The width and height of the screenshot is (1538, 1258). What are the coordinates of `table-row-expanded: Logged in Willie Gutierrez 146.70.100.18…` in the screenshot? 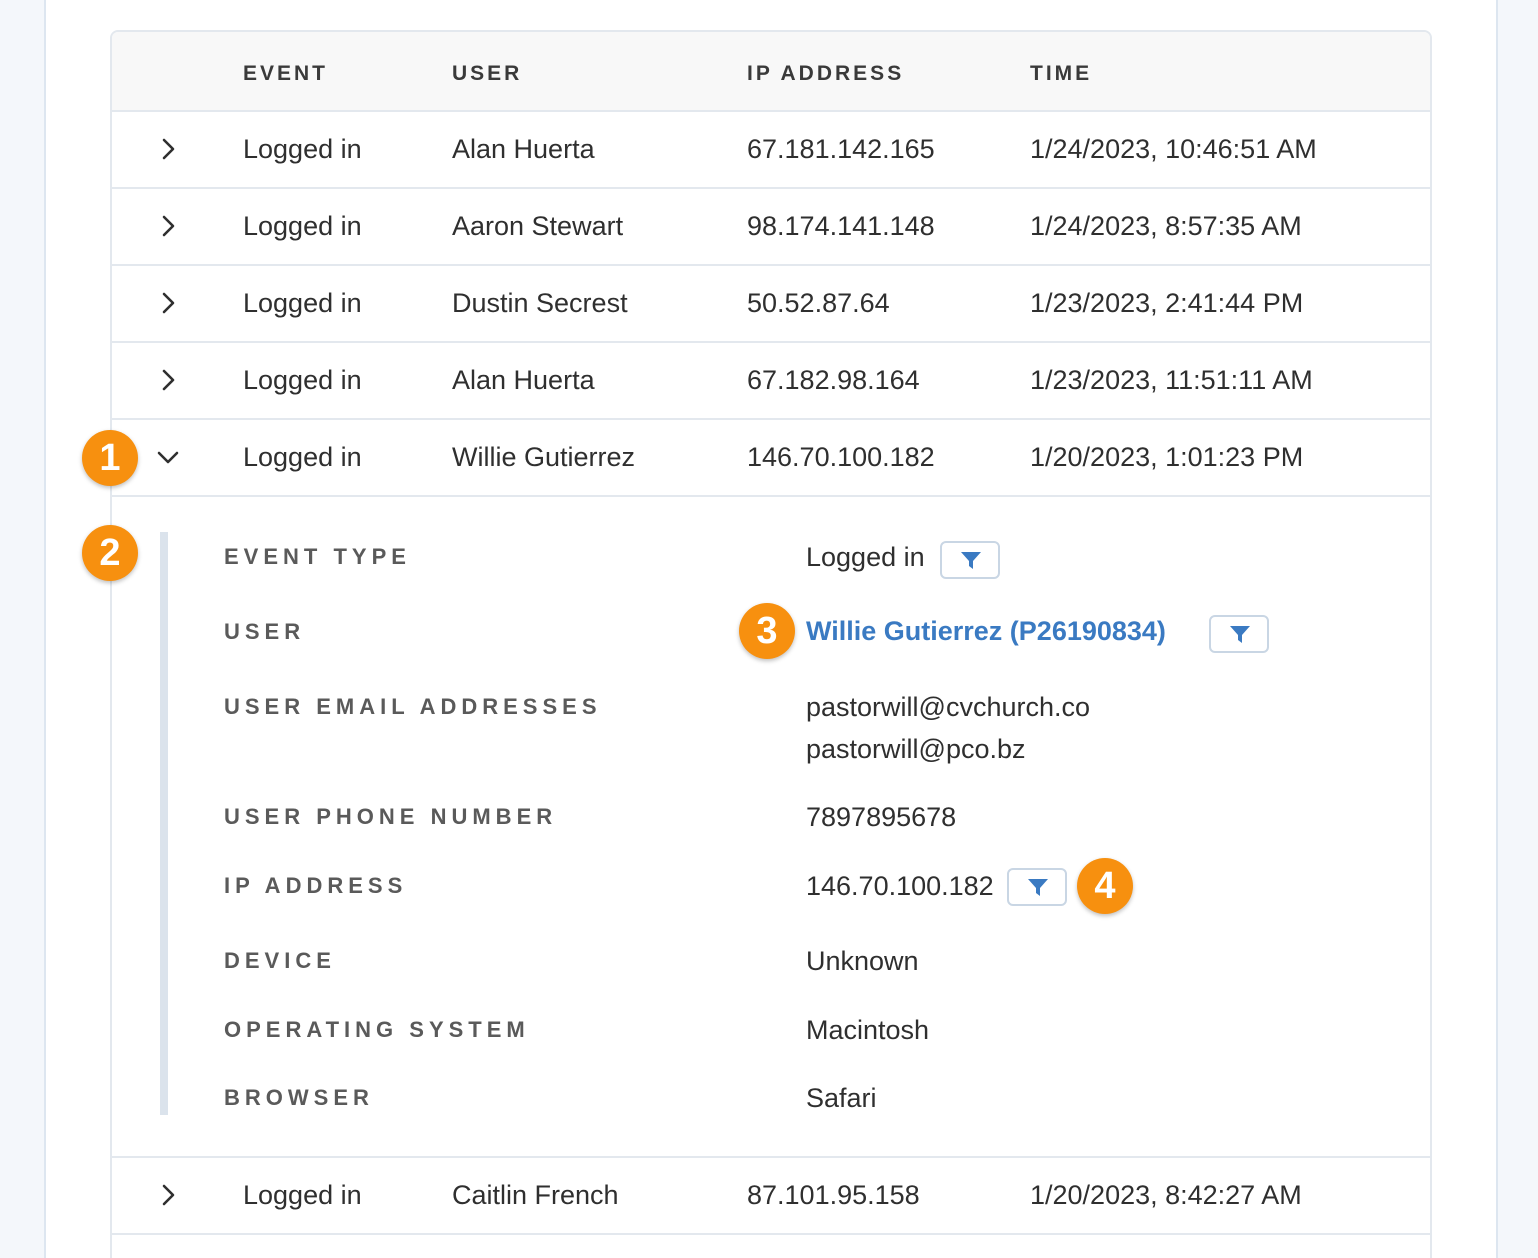 It's located at (771, 458).